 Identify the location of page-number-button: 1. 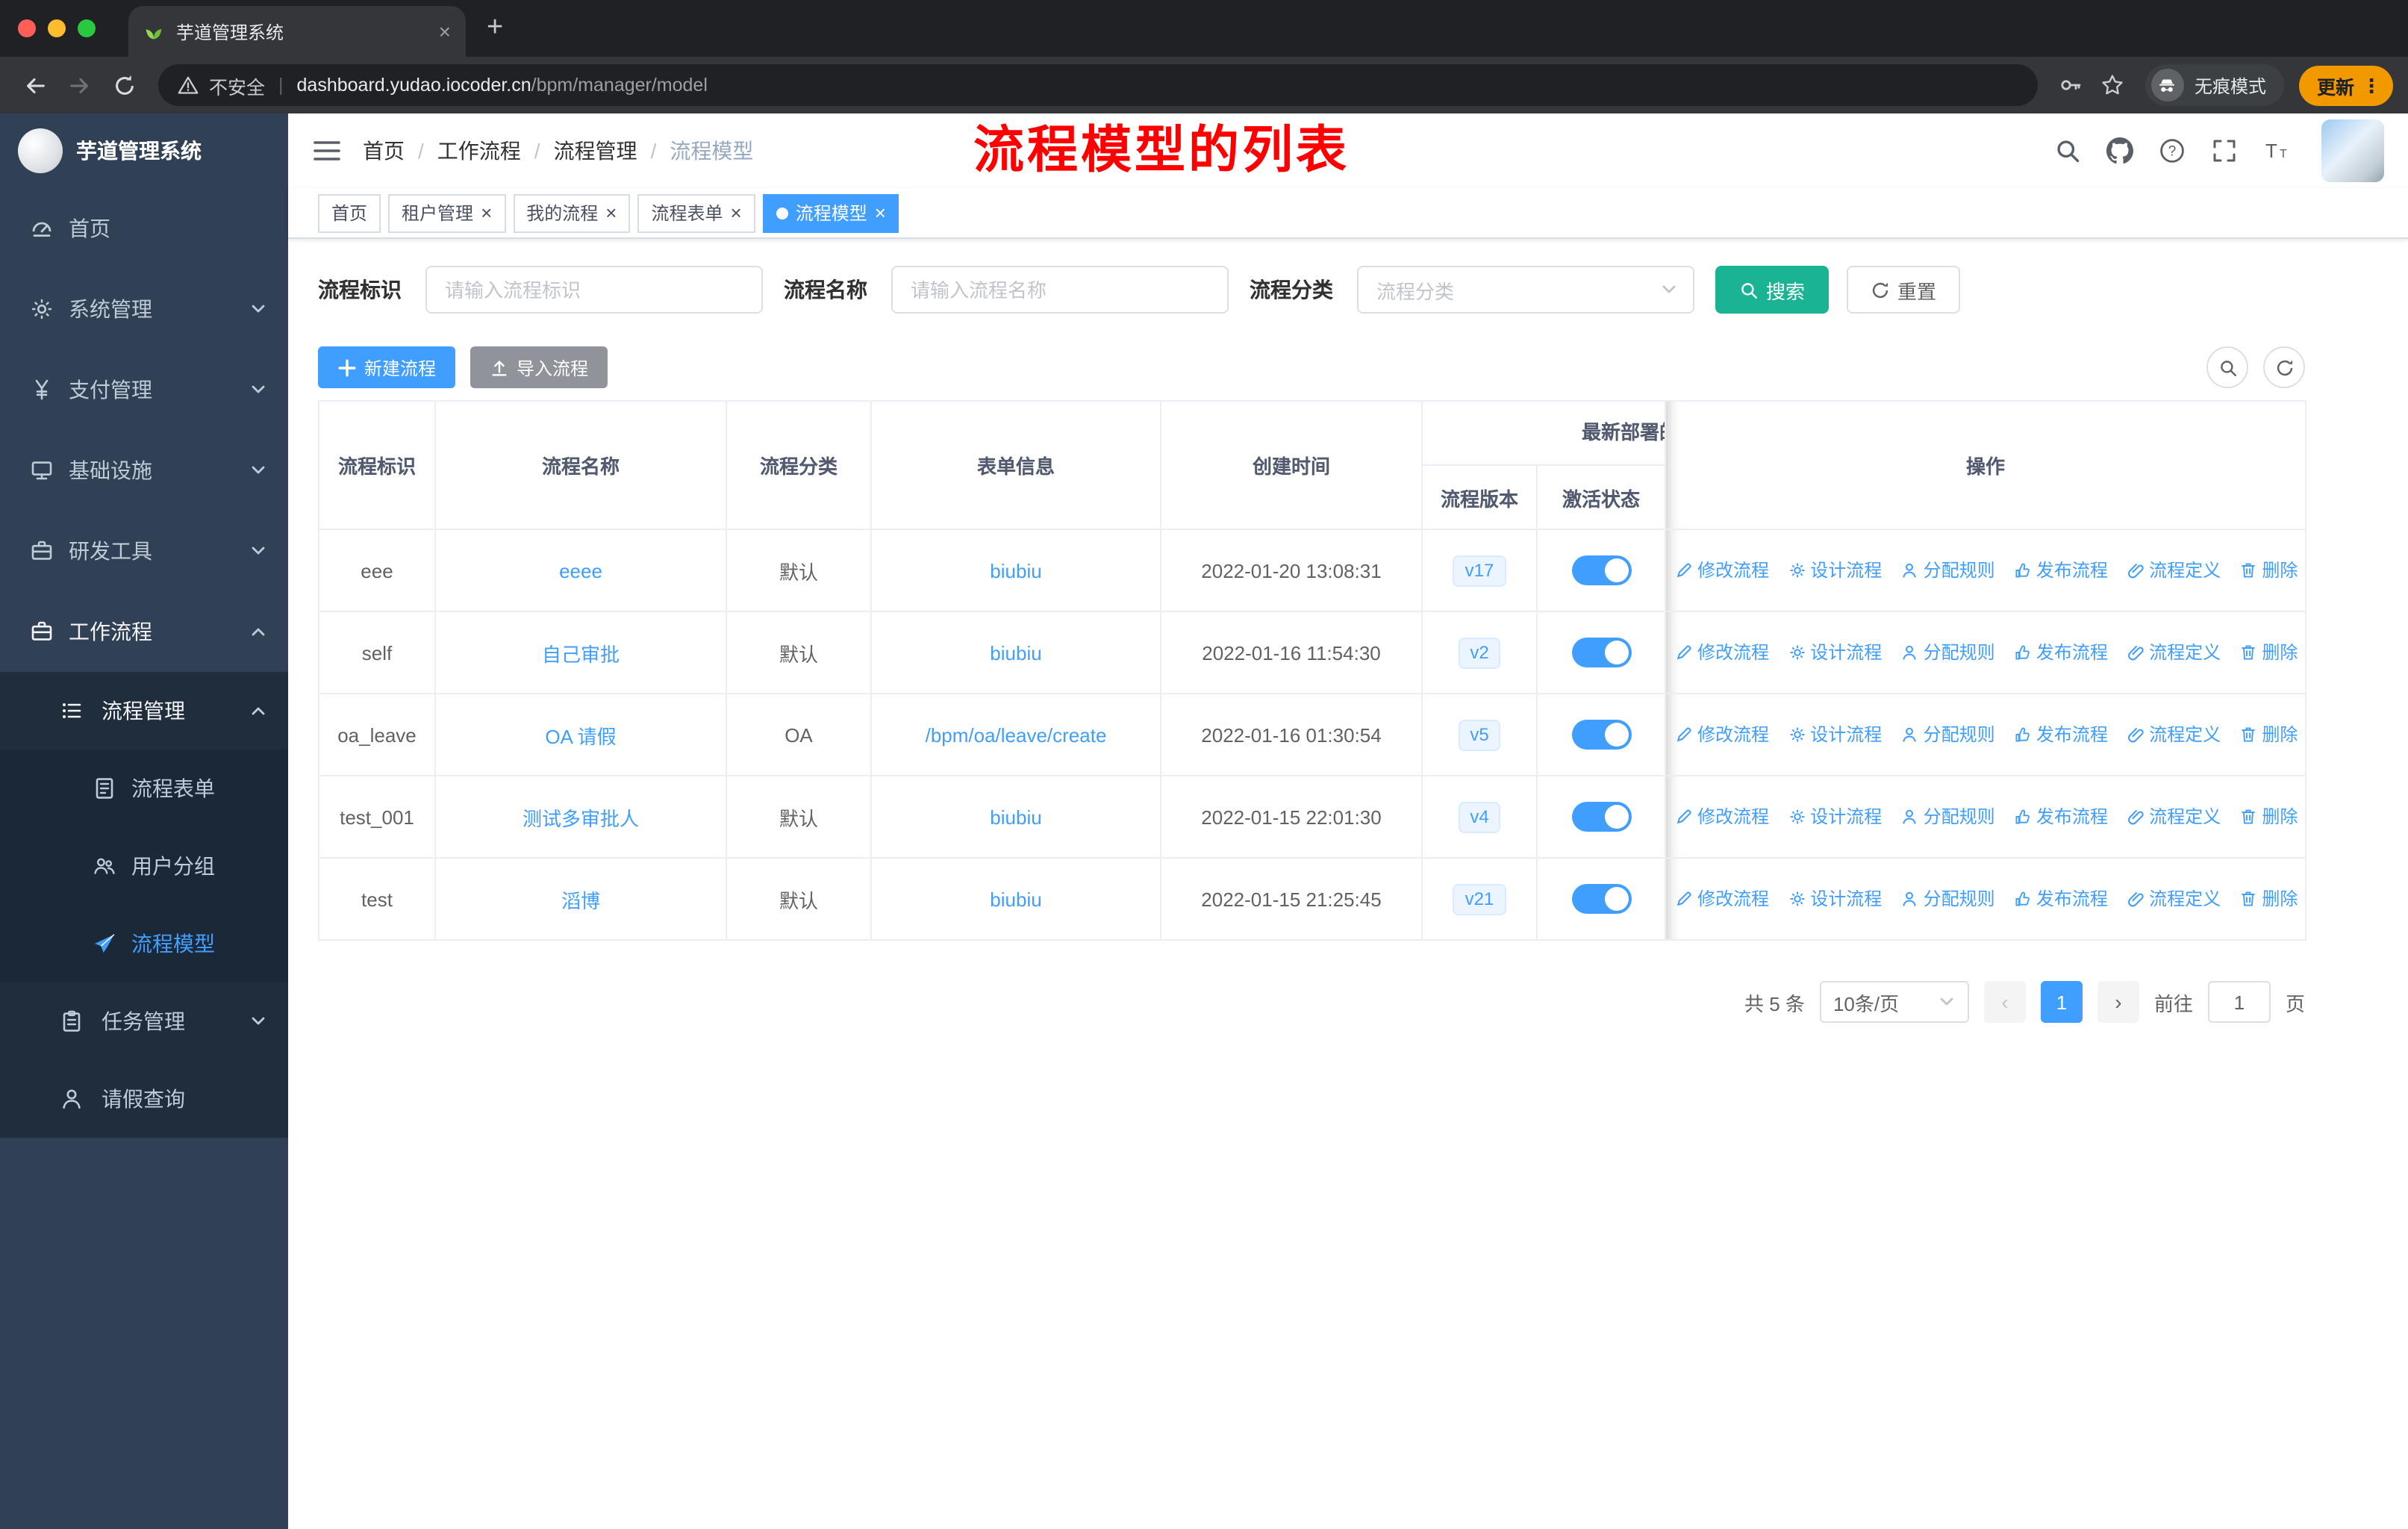
(2061, 1002).